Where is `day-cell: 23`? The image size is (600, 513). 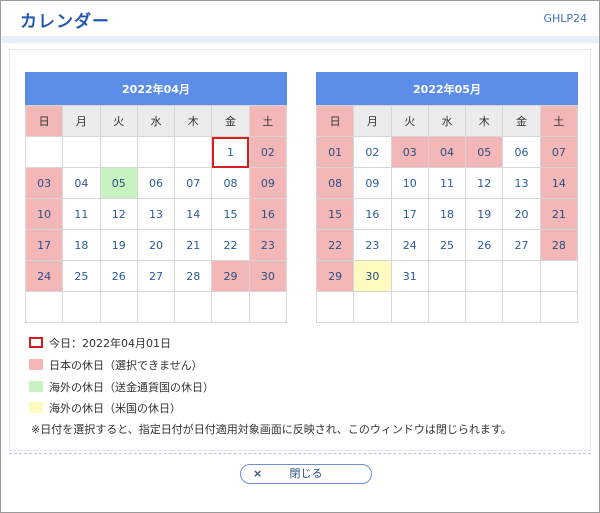
day-cell: 23 is located at coordinates (372, 245).